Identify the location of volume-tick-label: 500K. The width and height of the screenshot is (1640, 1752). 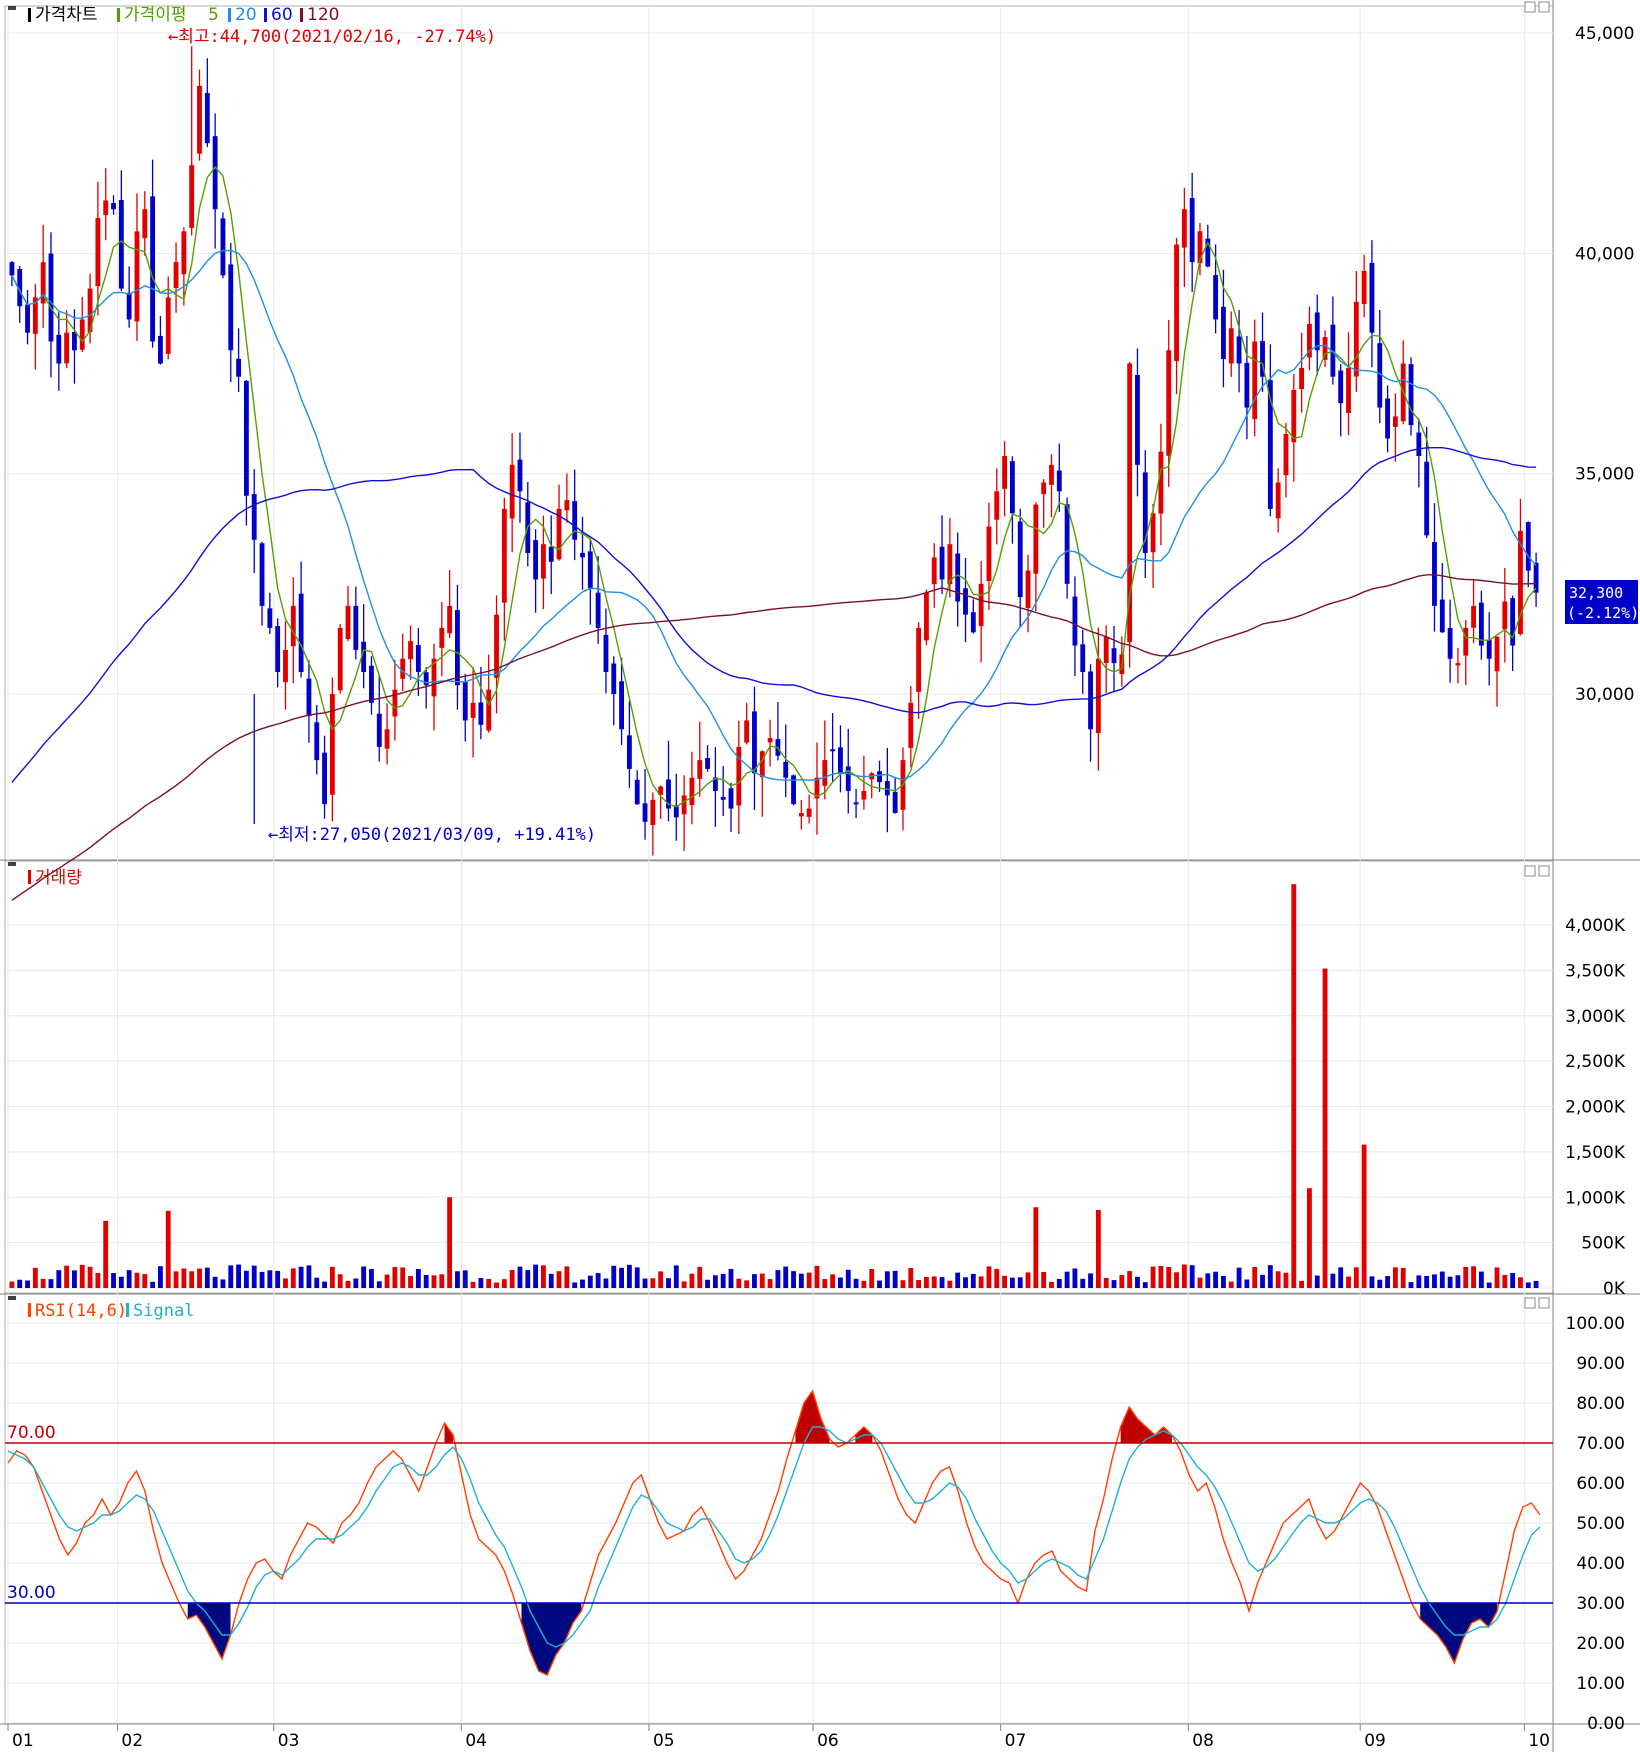
(1603, 1244).